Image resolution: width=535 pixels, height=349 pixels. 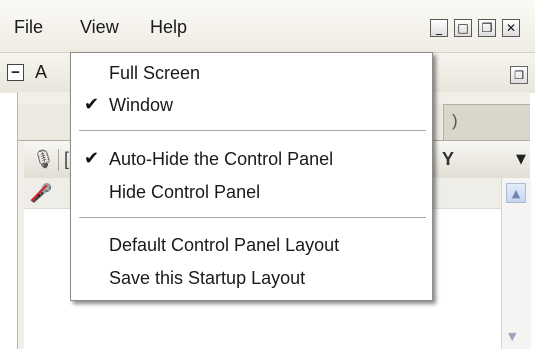 What do you see at coordinates (207, 278) in the screenshot?
I see `menu-item-label: Save this Startup Layout` at bounding box center [207, 278].